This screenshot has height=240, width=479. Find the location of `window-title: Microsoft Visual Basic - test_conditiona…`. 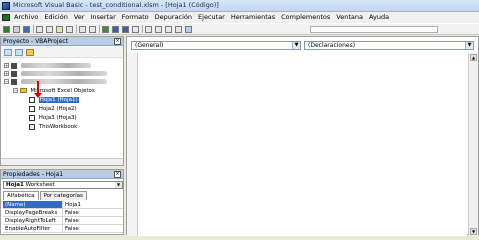

window-title: Microsoft Visual Basic - test_conditiona… is located at coordinates (116, 5).